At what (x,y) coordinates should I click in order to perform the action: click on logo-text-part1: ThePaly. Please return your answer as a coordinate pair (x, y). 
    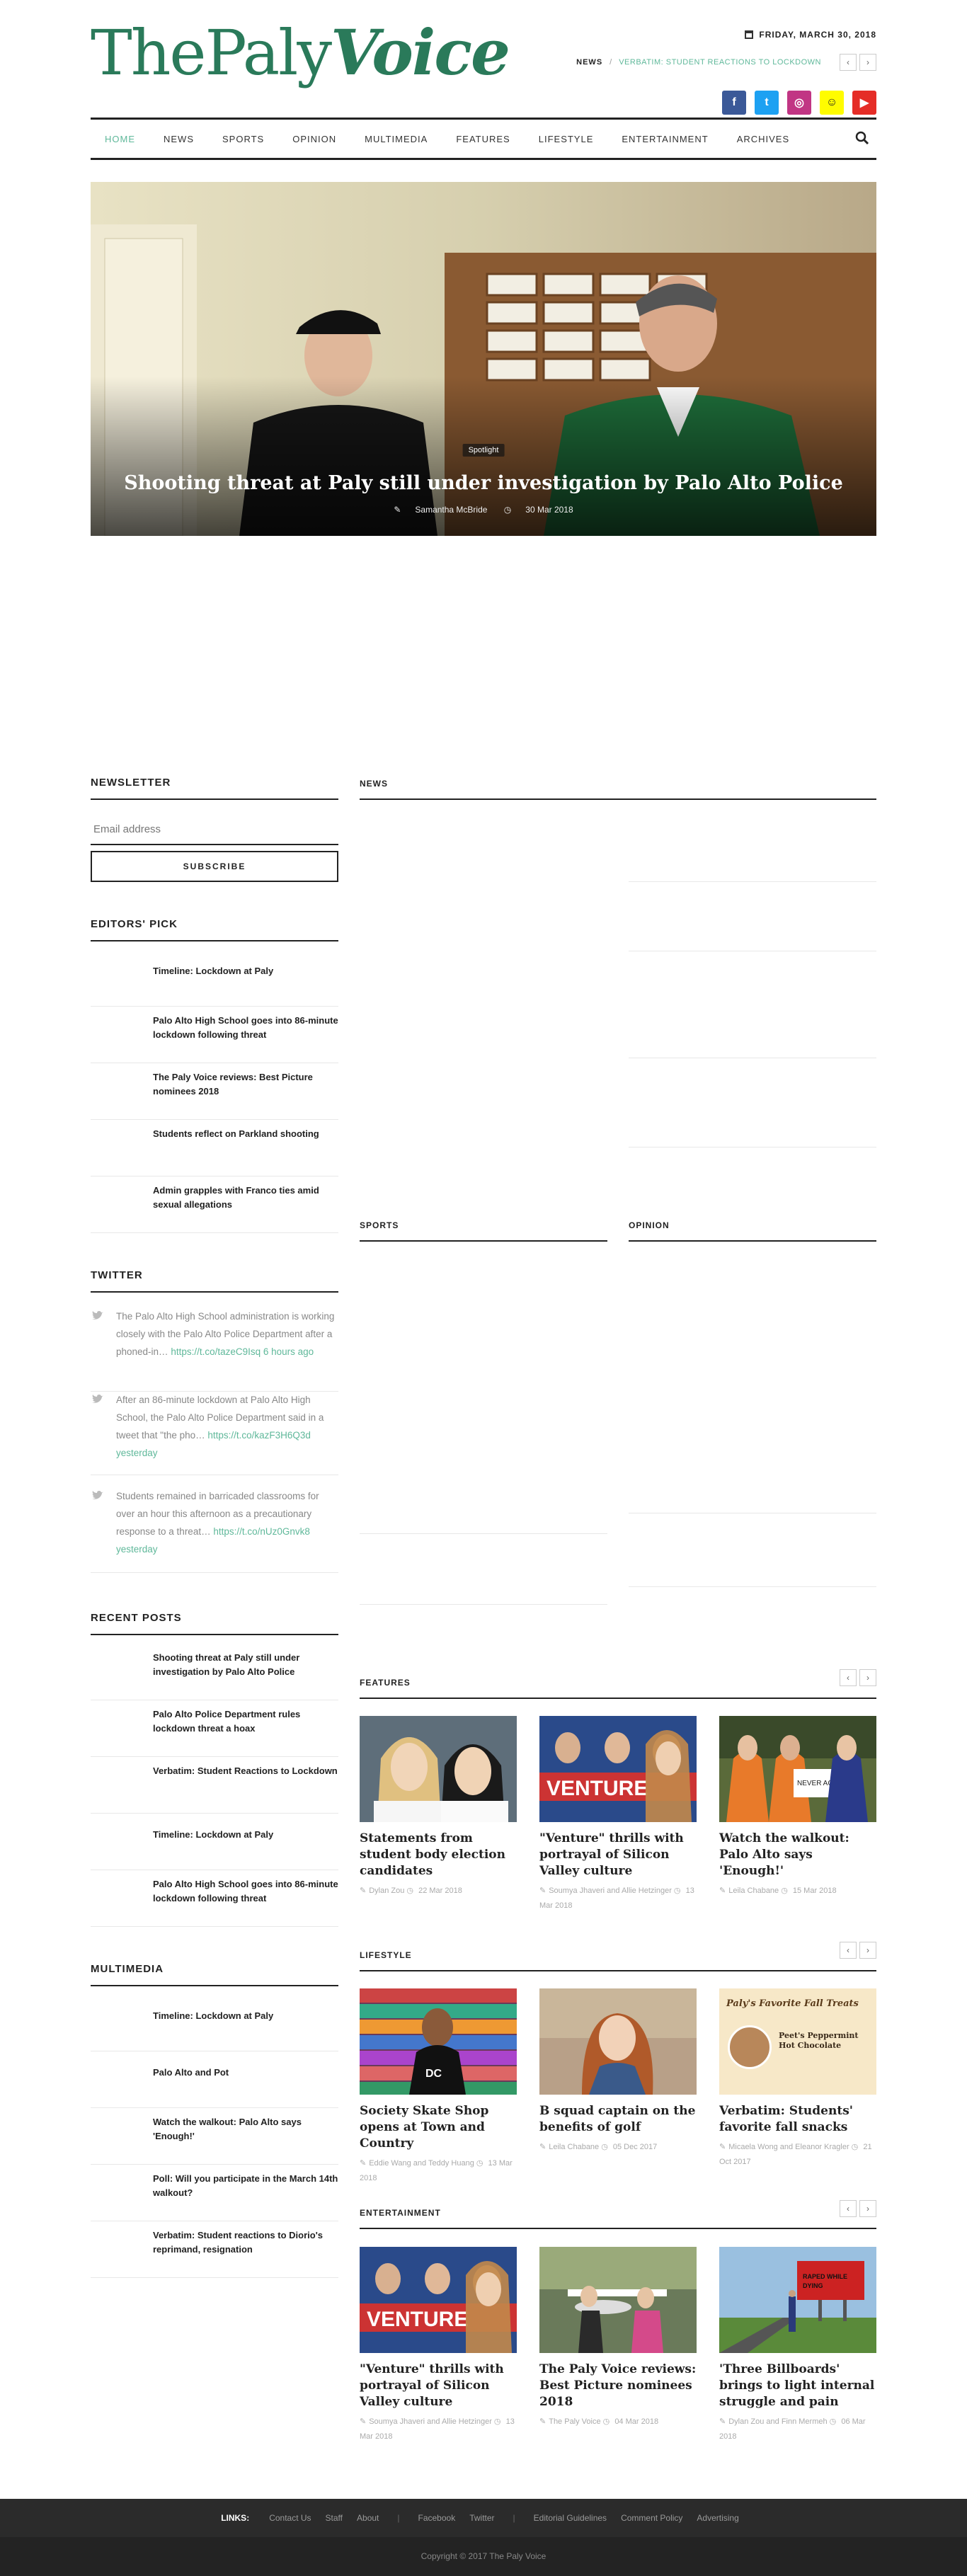
    Looking at the image, I should click on (212, 52).